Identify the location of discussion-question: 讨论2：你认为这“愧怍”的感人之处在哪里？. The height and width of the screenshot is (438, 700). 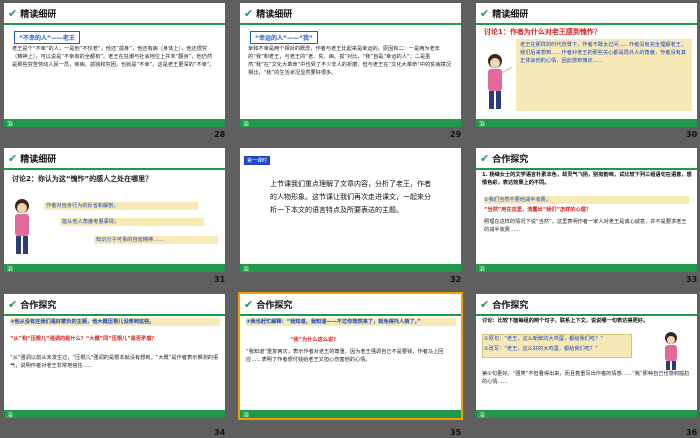
(82, 179).